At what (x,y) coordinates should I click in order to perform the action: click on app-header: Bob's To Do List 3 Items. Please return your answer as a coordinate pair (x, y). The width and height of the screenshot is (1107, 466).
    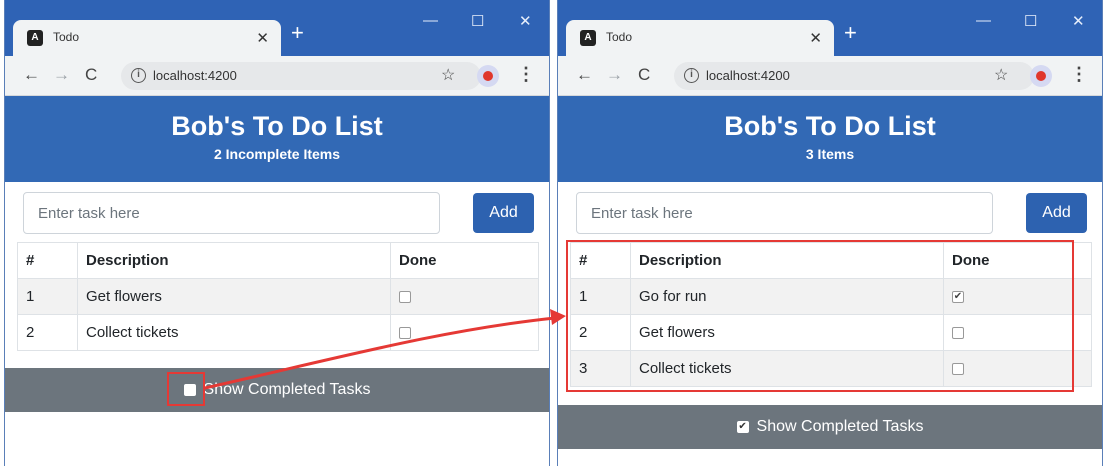
    Looking at the image, I should click on (830, 139).